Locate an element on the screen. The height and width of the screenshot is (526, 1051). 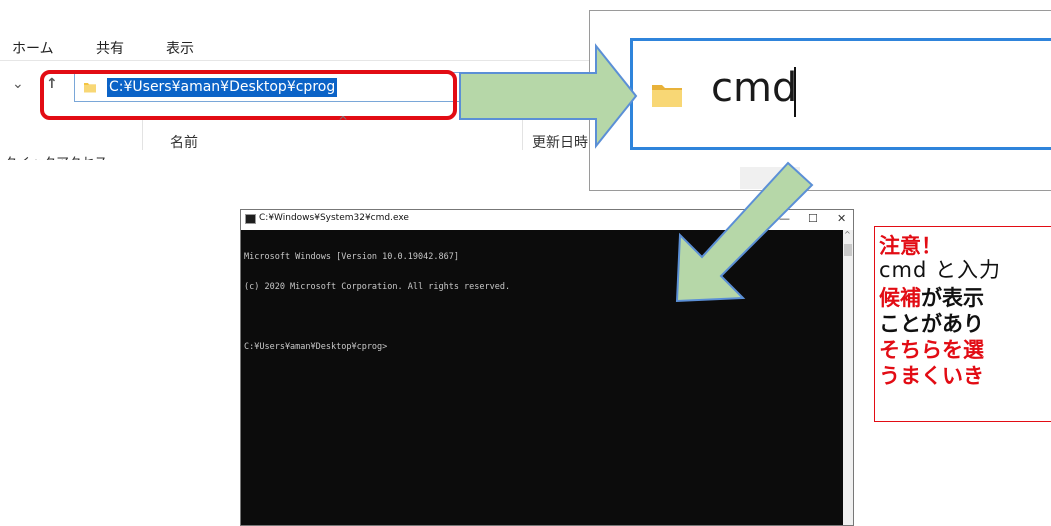
right-arrow-icon is located at coordinates (548, 96).